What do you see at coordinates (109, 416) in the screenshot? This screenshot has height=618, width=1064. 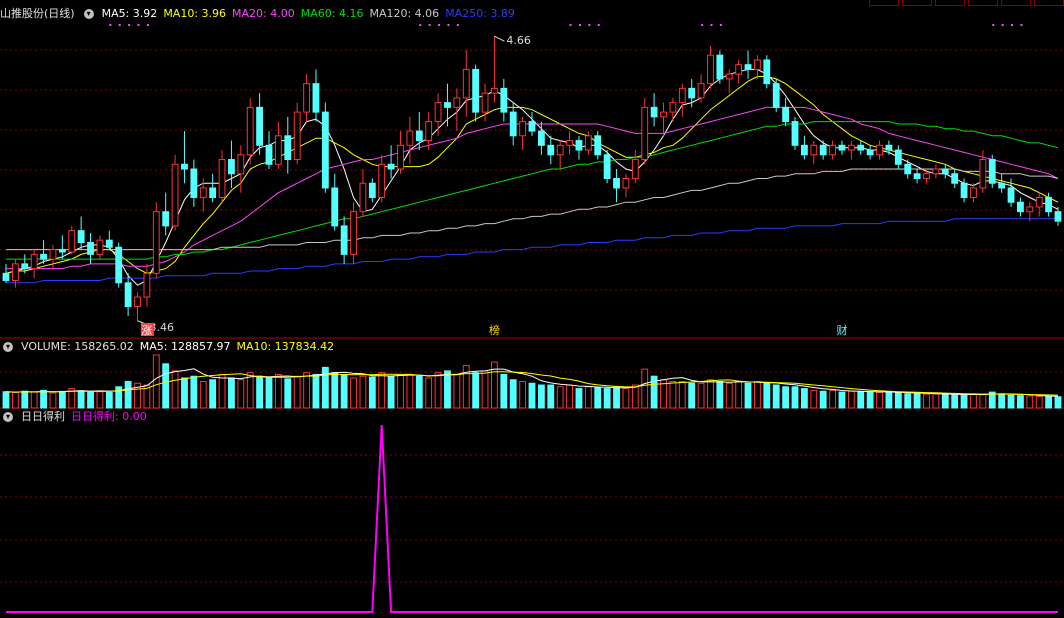 I see `indicator-value: 日日得利: 0.00` at bounding box center [109, 416].